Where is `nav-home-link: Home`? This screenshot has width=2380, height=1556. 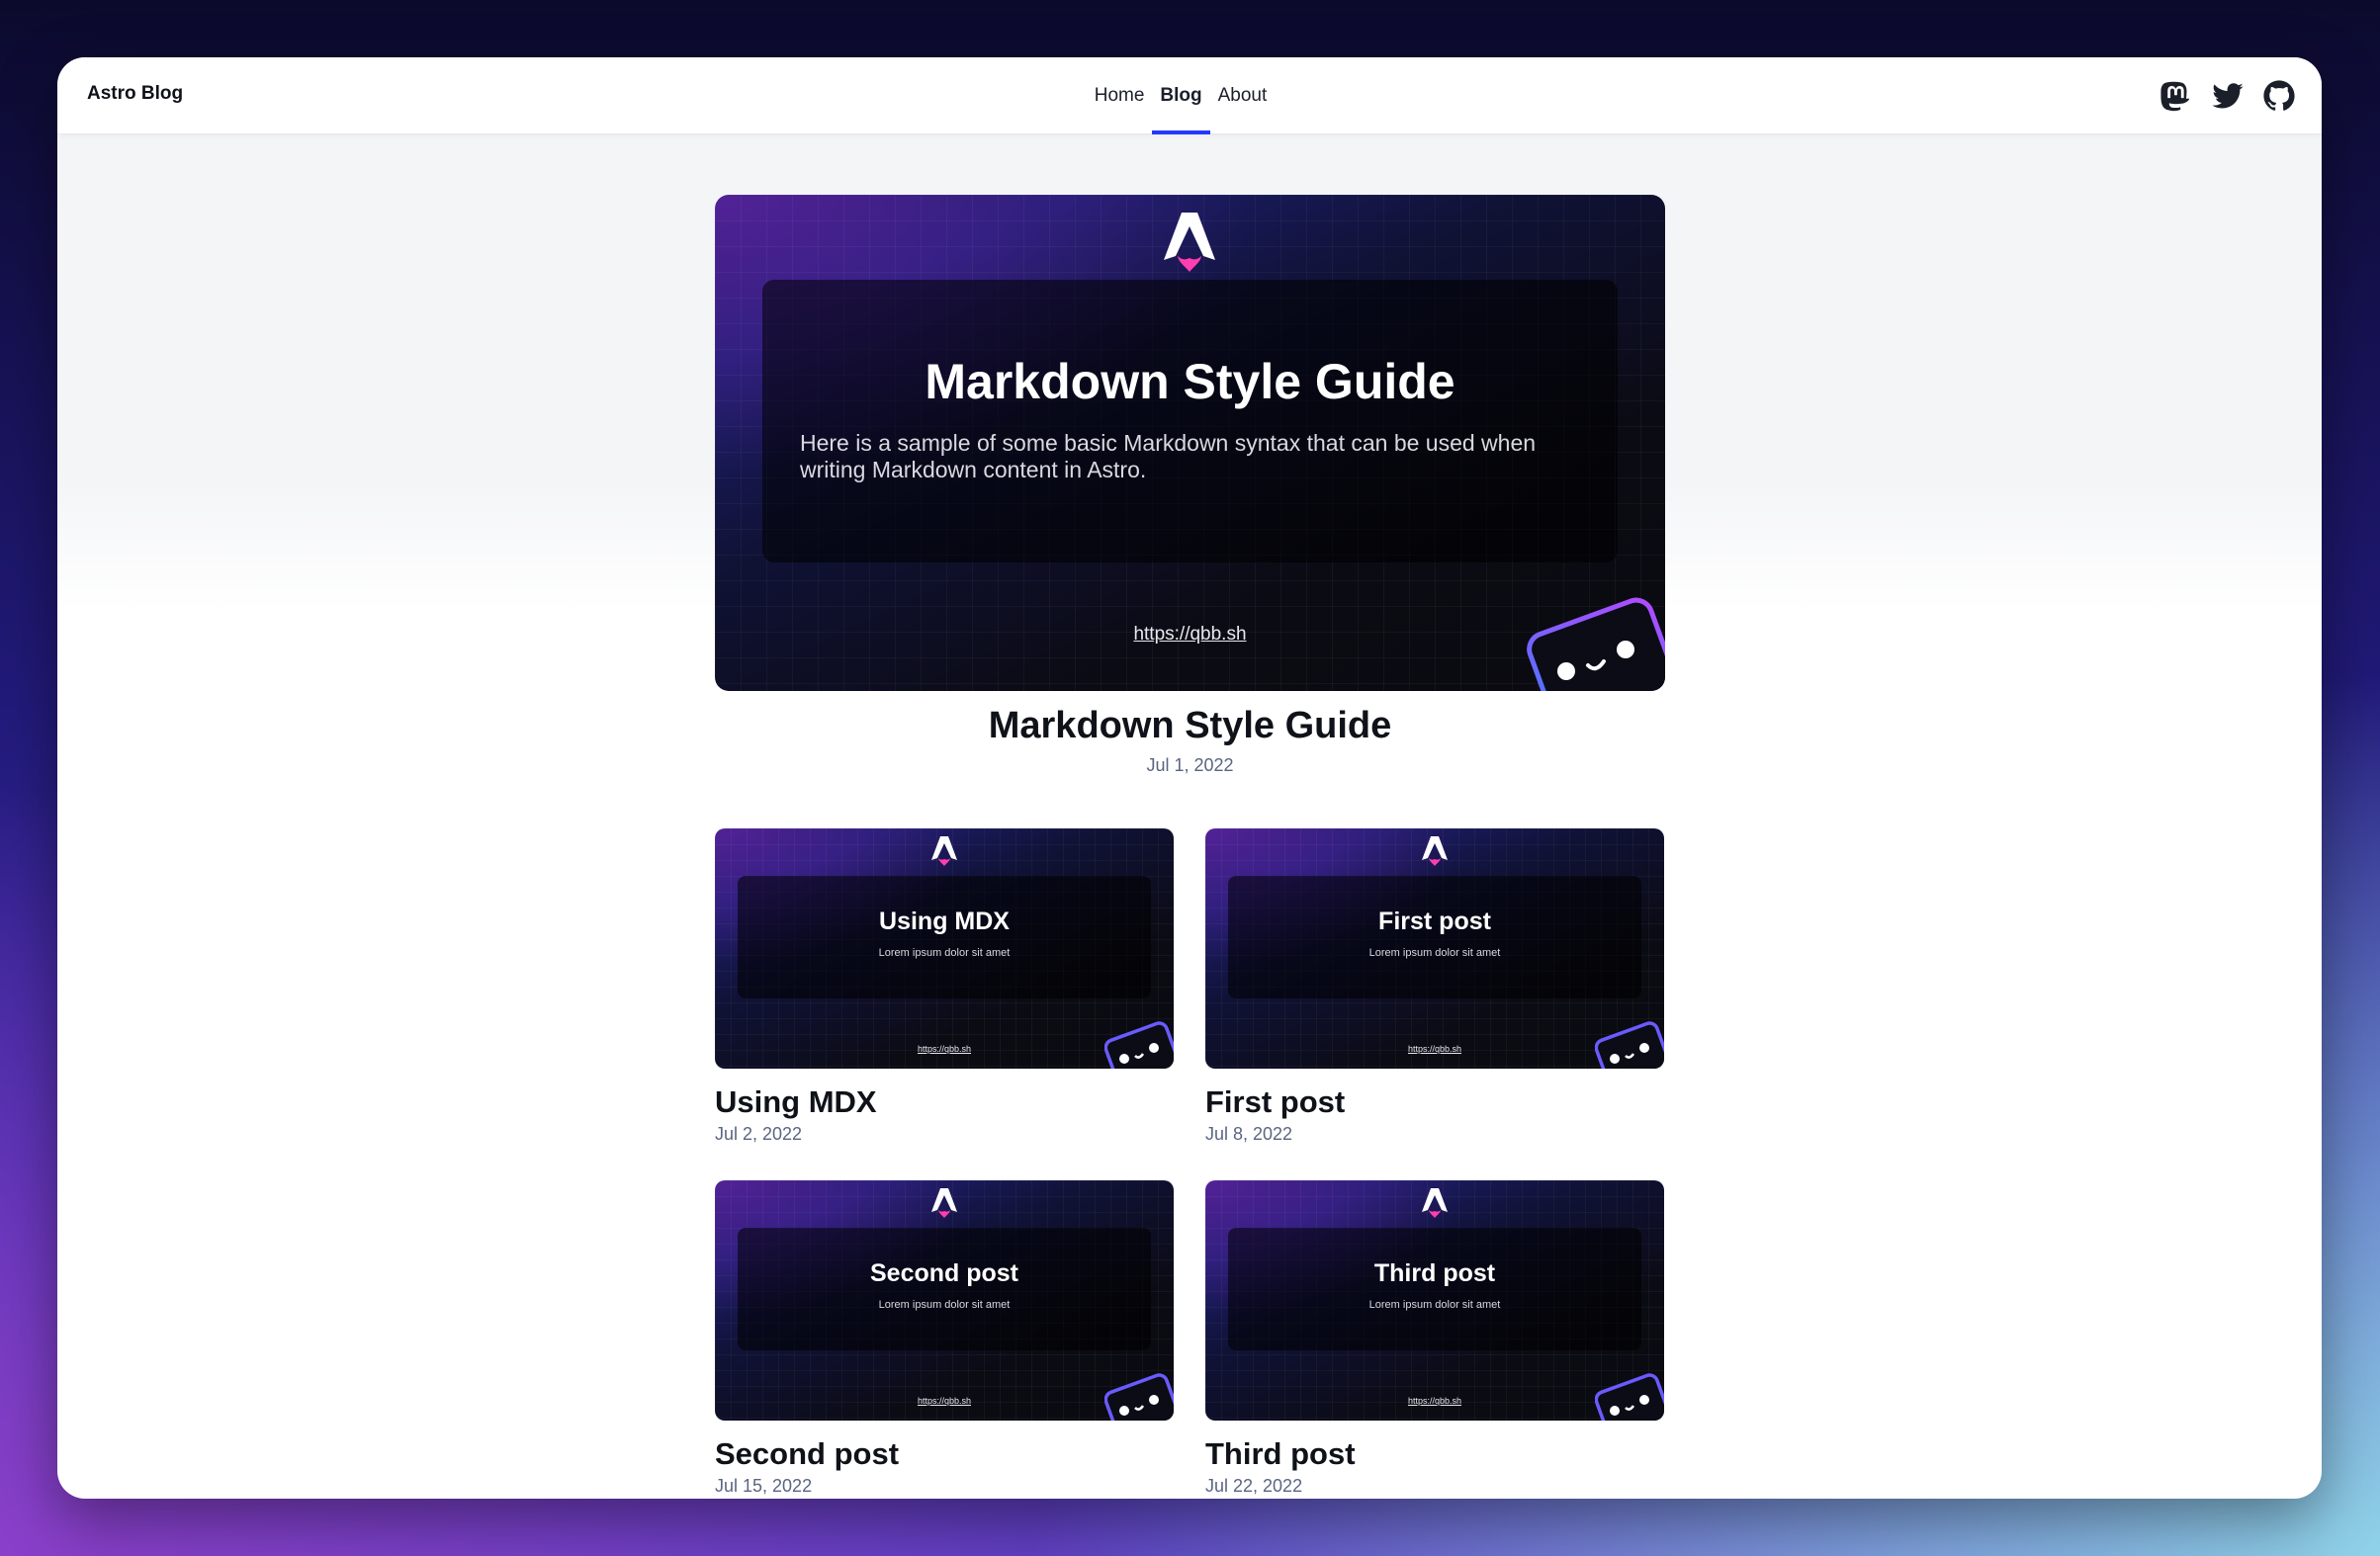 nav-home-link: Home is located at coordinates (1120, 96).